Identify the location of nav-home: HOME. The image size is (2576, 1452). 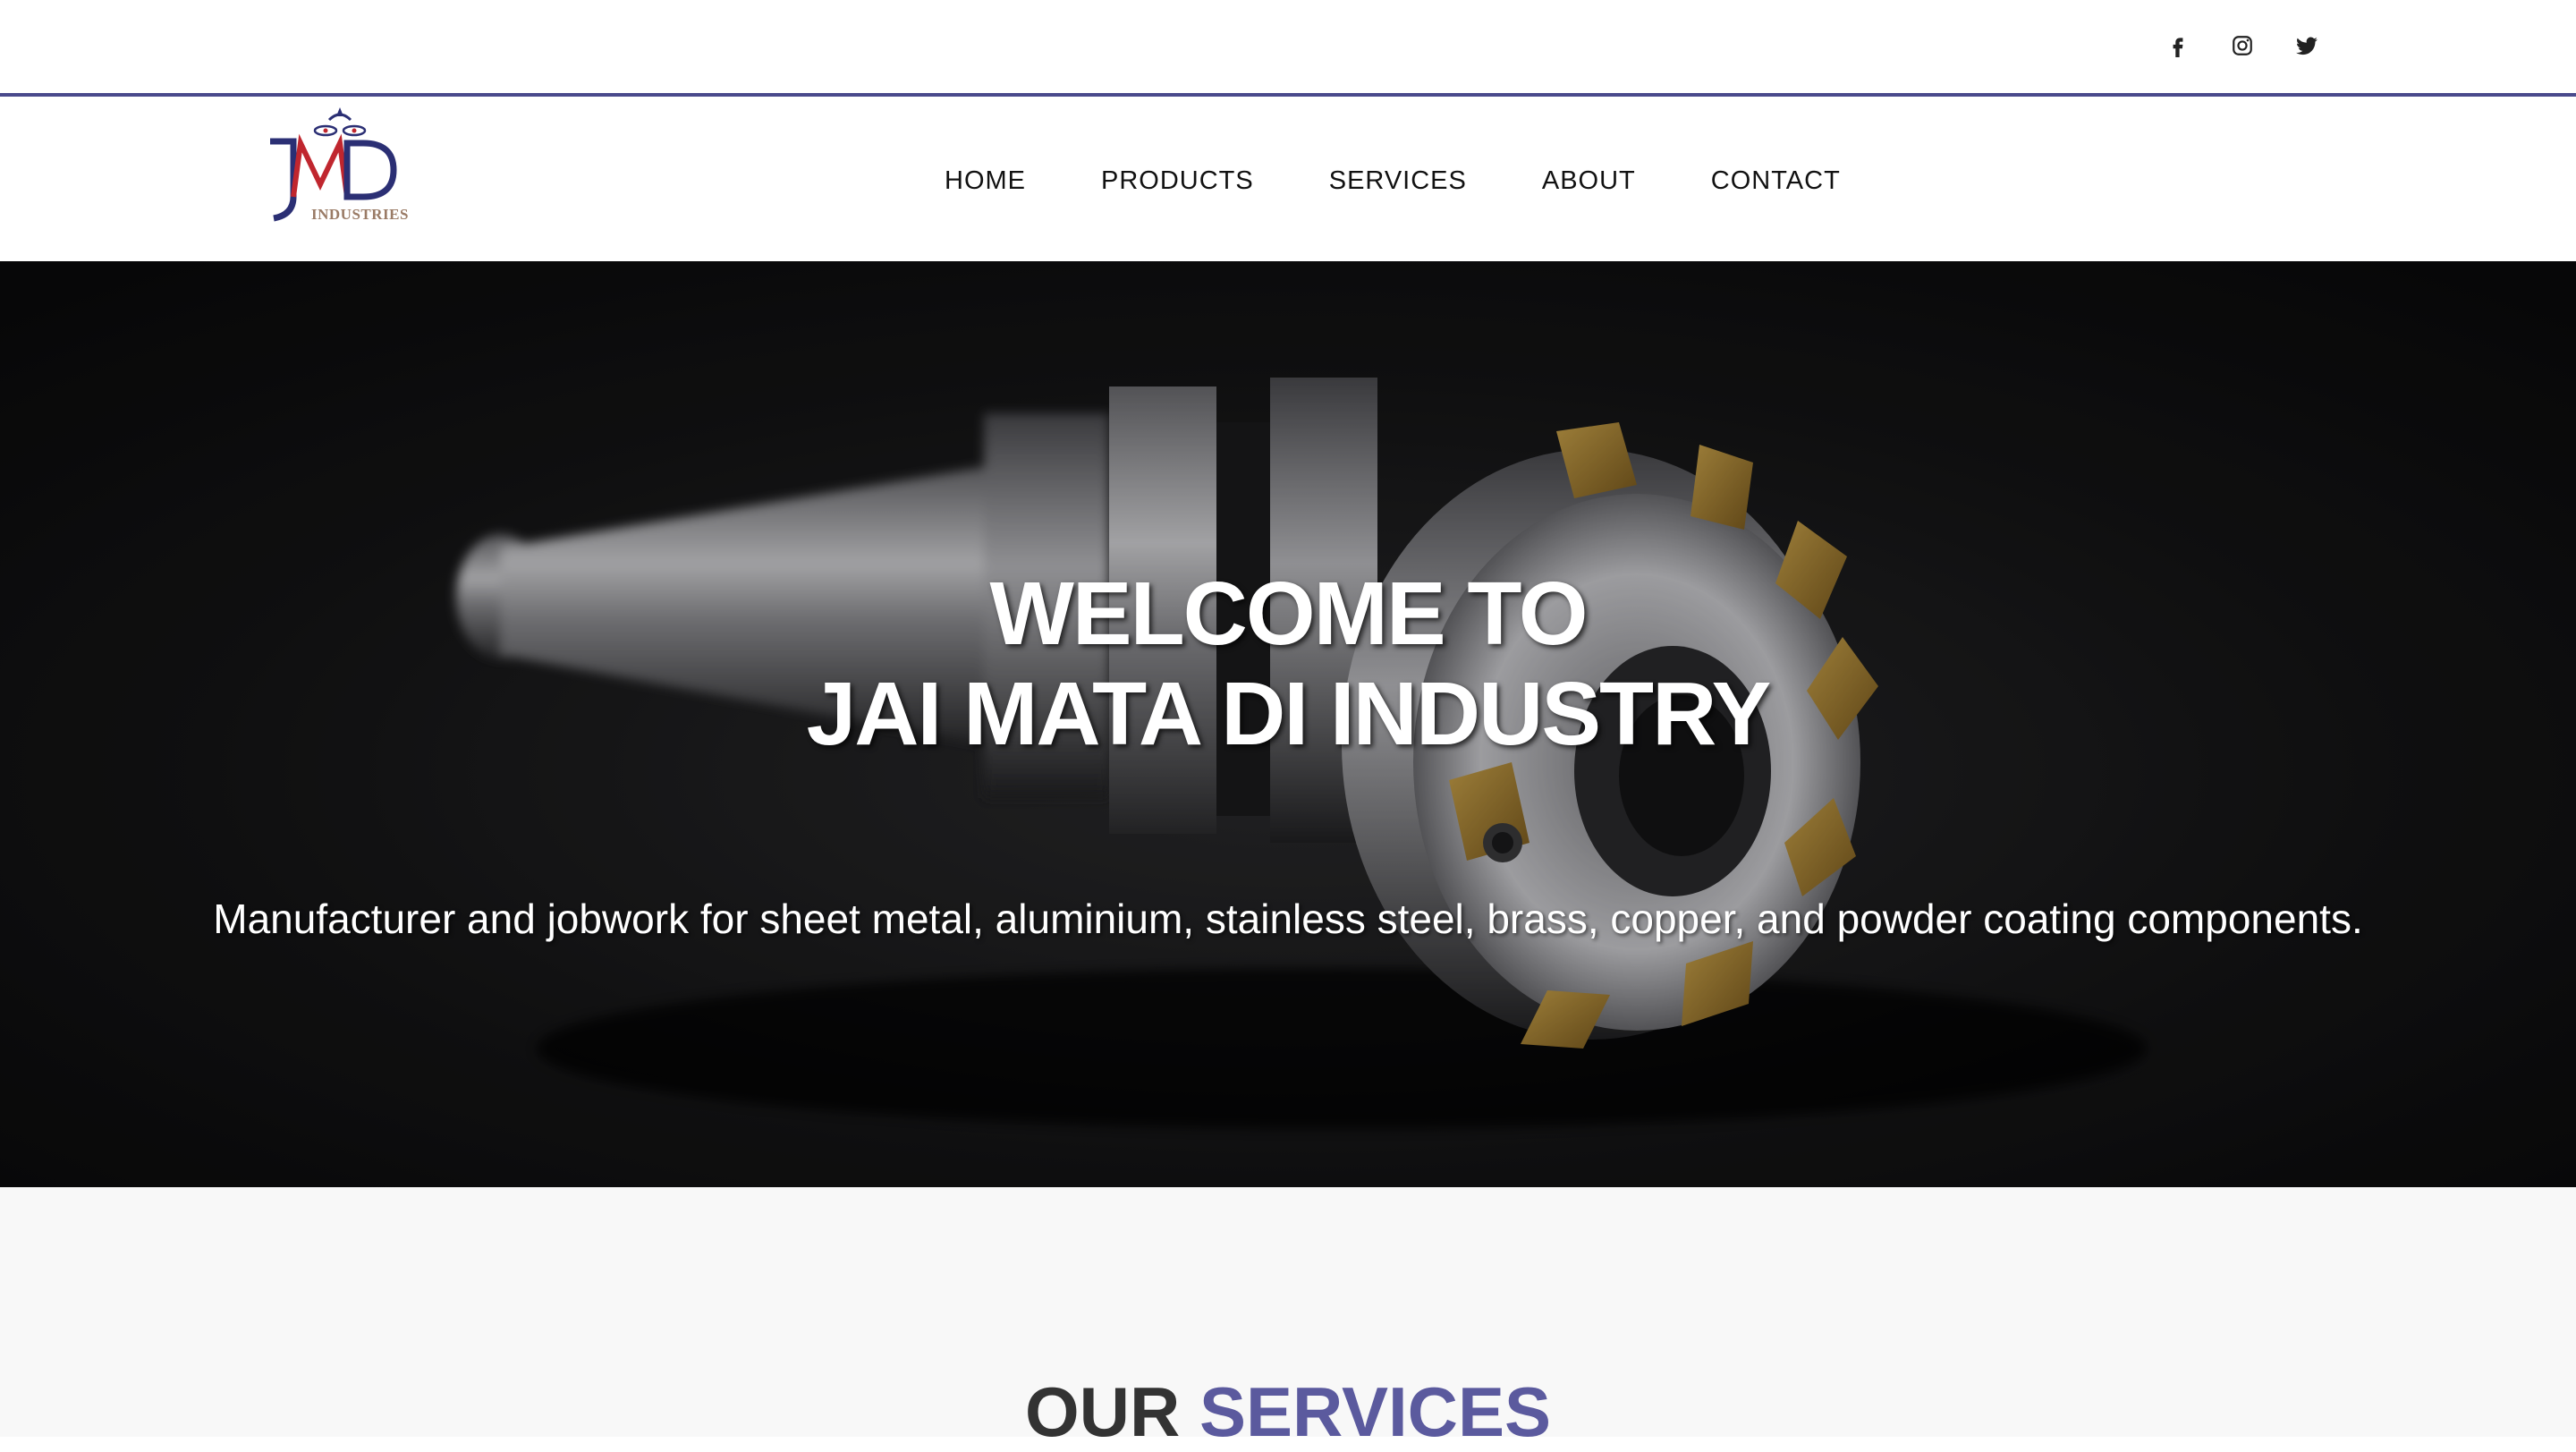
(985, 181).